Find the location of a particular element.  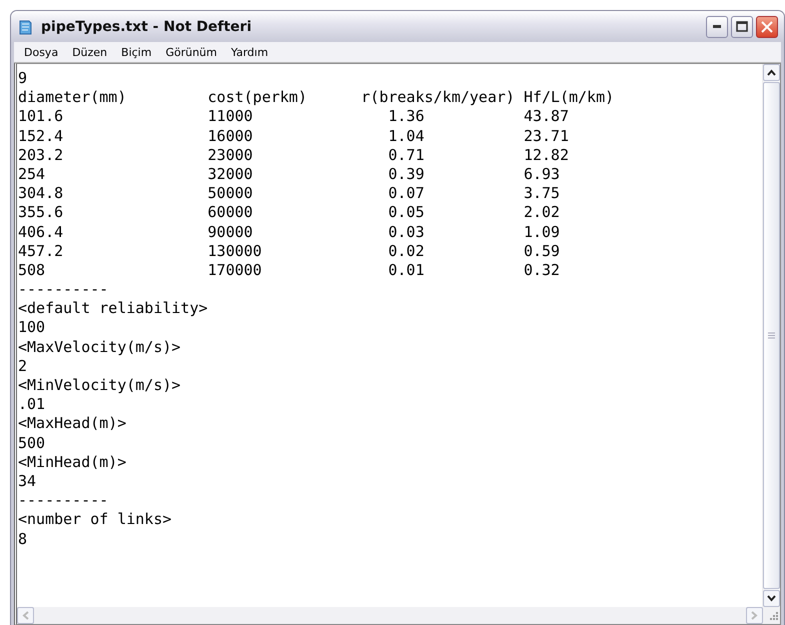

table-value-text: 101.6 is located at coordinates (41, 117).